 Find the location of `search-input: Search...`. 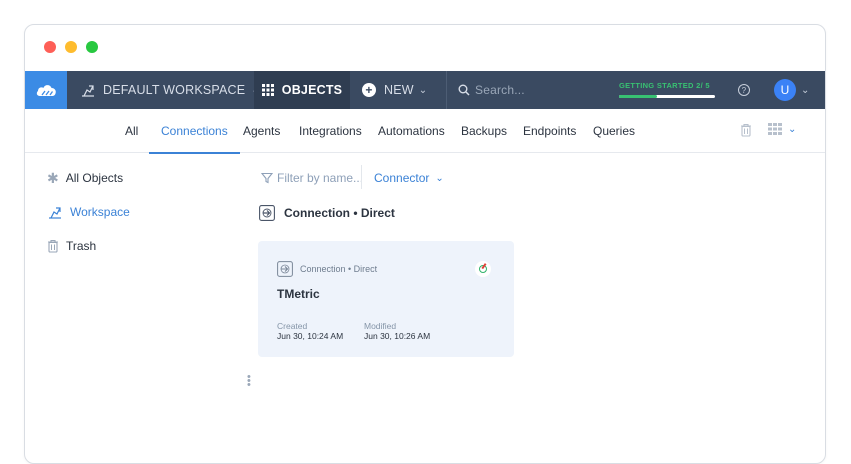

search-input: Search... is located at coordinates (491, 90).